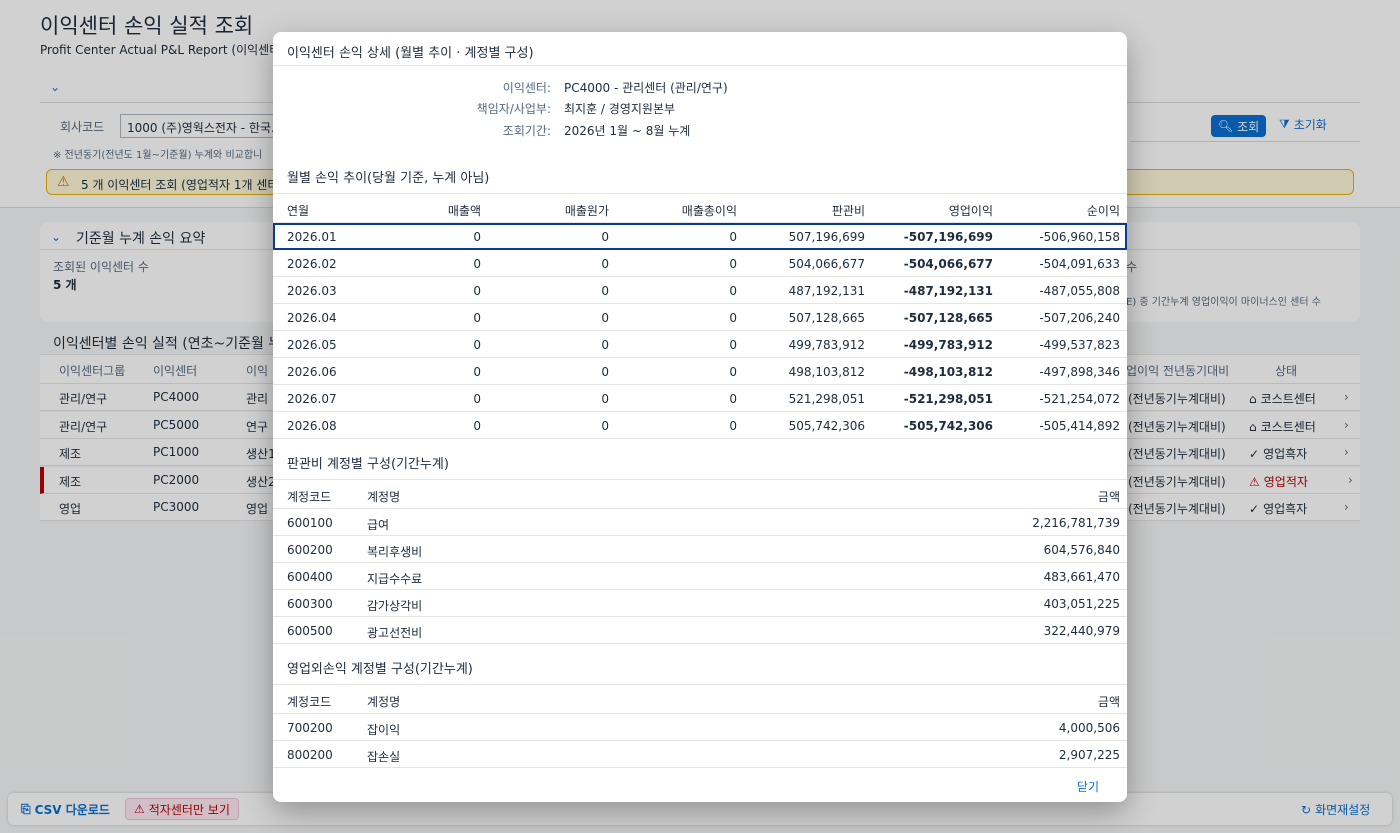 The height and width of the screenshot is (833, 1400). What do you see at coordinates (1088, 786) in the screenshot?
I see `close-button: 닫기` at bounding box center [1088, 786].